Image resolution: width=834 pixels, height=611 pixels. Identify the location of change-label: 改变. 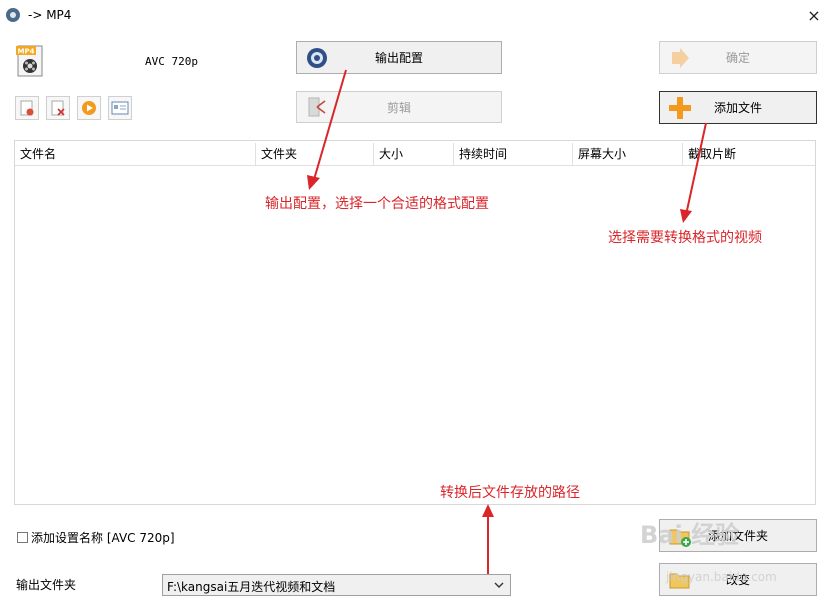
(737, 580).